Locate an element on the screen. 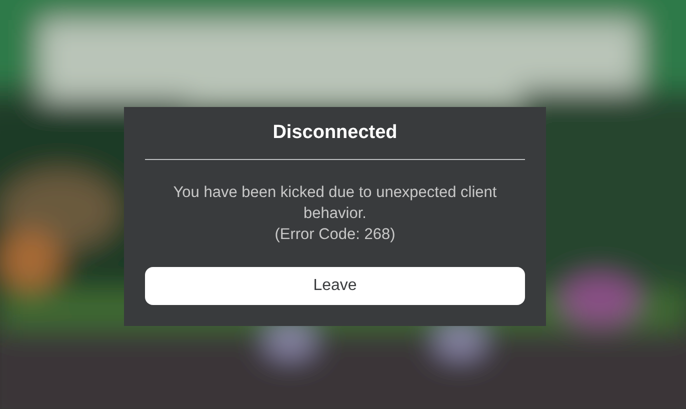  leave-button: Leave is located at coordinates (335, 286).